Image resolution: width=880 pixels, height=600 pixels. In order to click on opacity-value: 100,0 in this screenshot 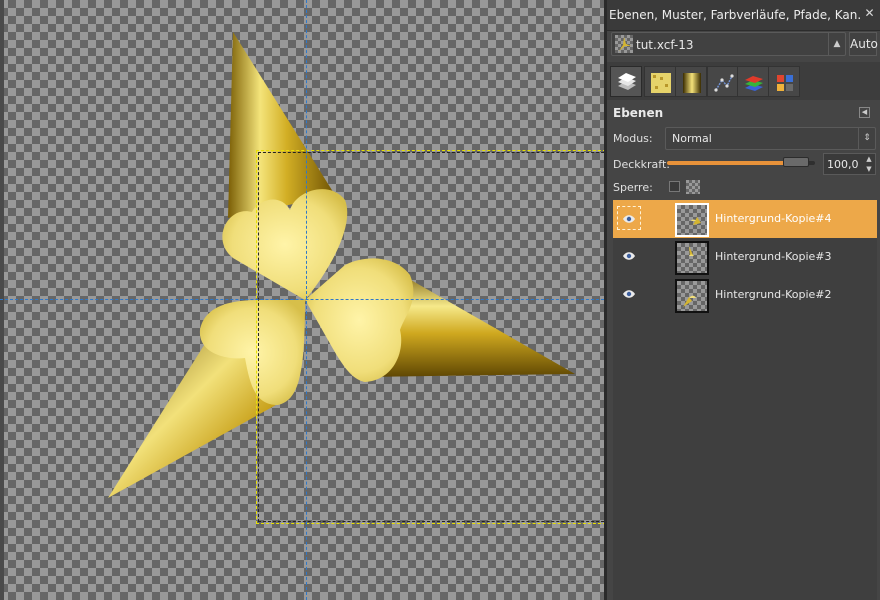, I will do `click(843, 164)`.